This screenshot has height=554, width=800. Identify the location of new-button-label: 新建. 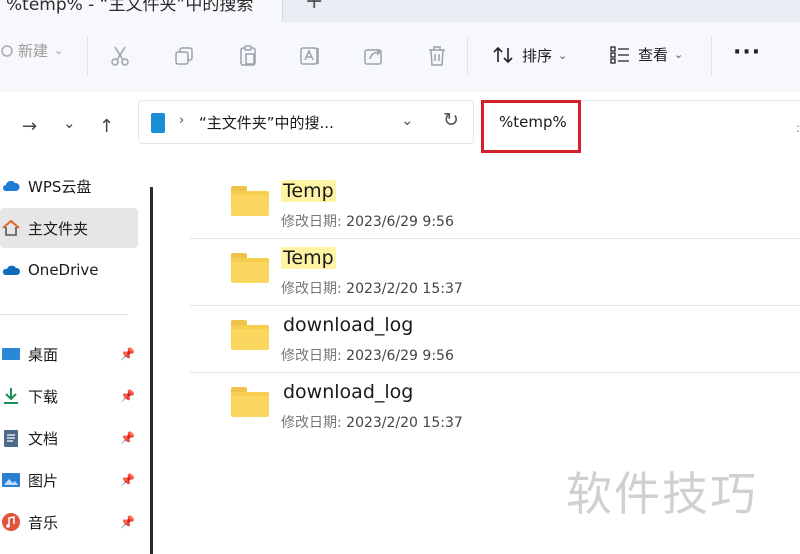
(33, 51).